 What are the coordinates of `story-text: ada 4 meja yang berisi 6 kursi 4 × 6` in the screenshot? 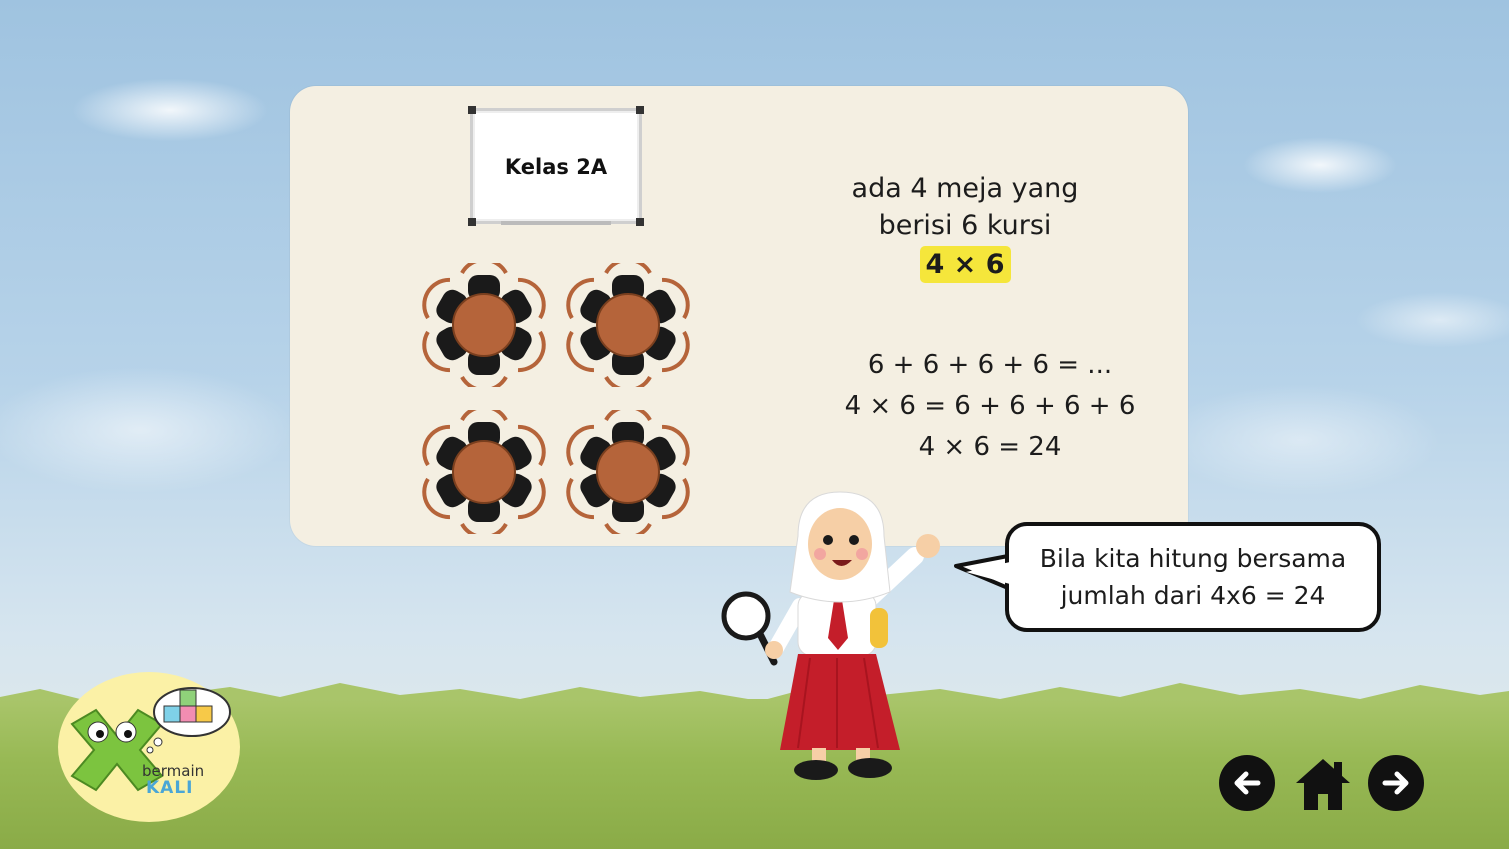 It's located at (965, 226).